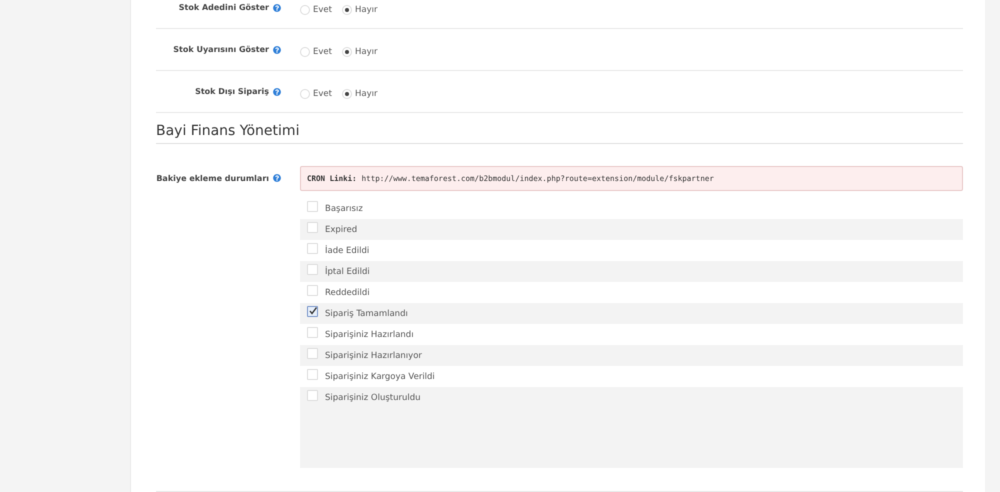 The height and width of the screenshot is (492, 1000). What do you see at coordinates (366, 313) in the screenshot?
I see `status-label: Sipariş Tamamlandı` at bounding box center [366, 313].